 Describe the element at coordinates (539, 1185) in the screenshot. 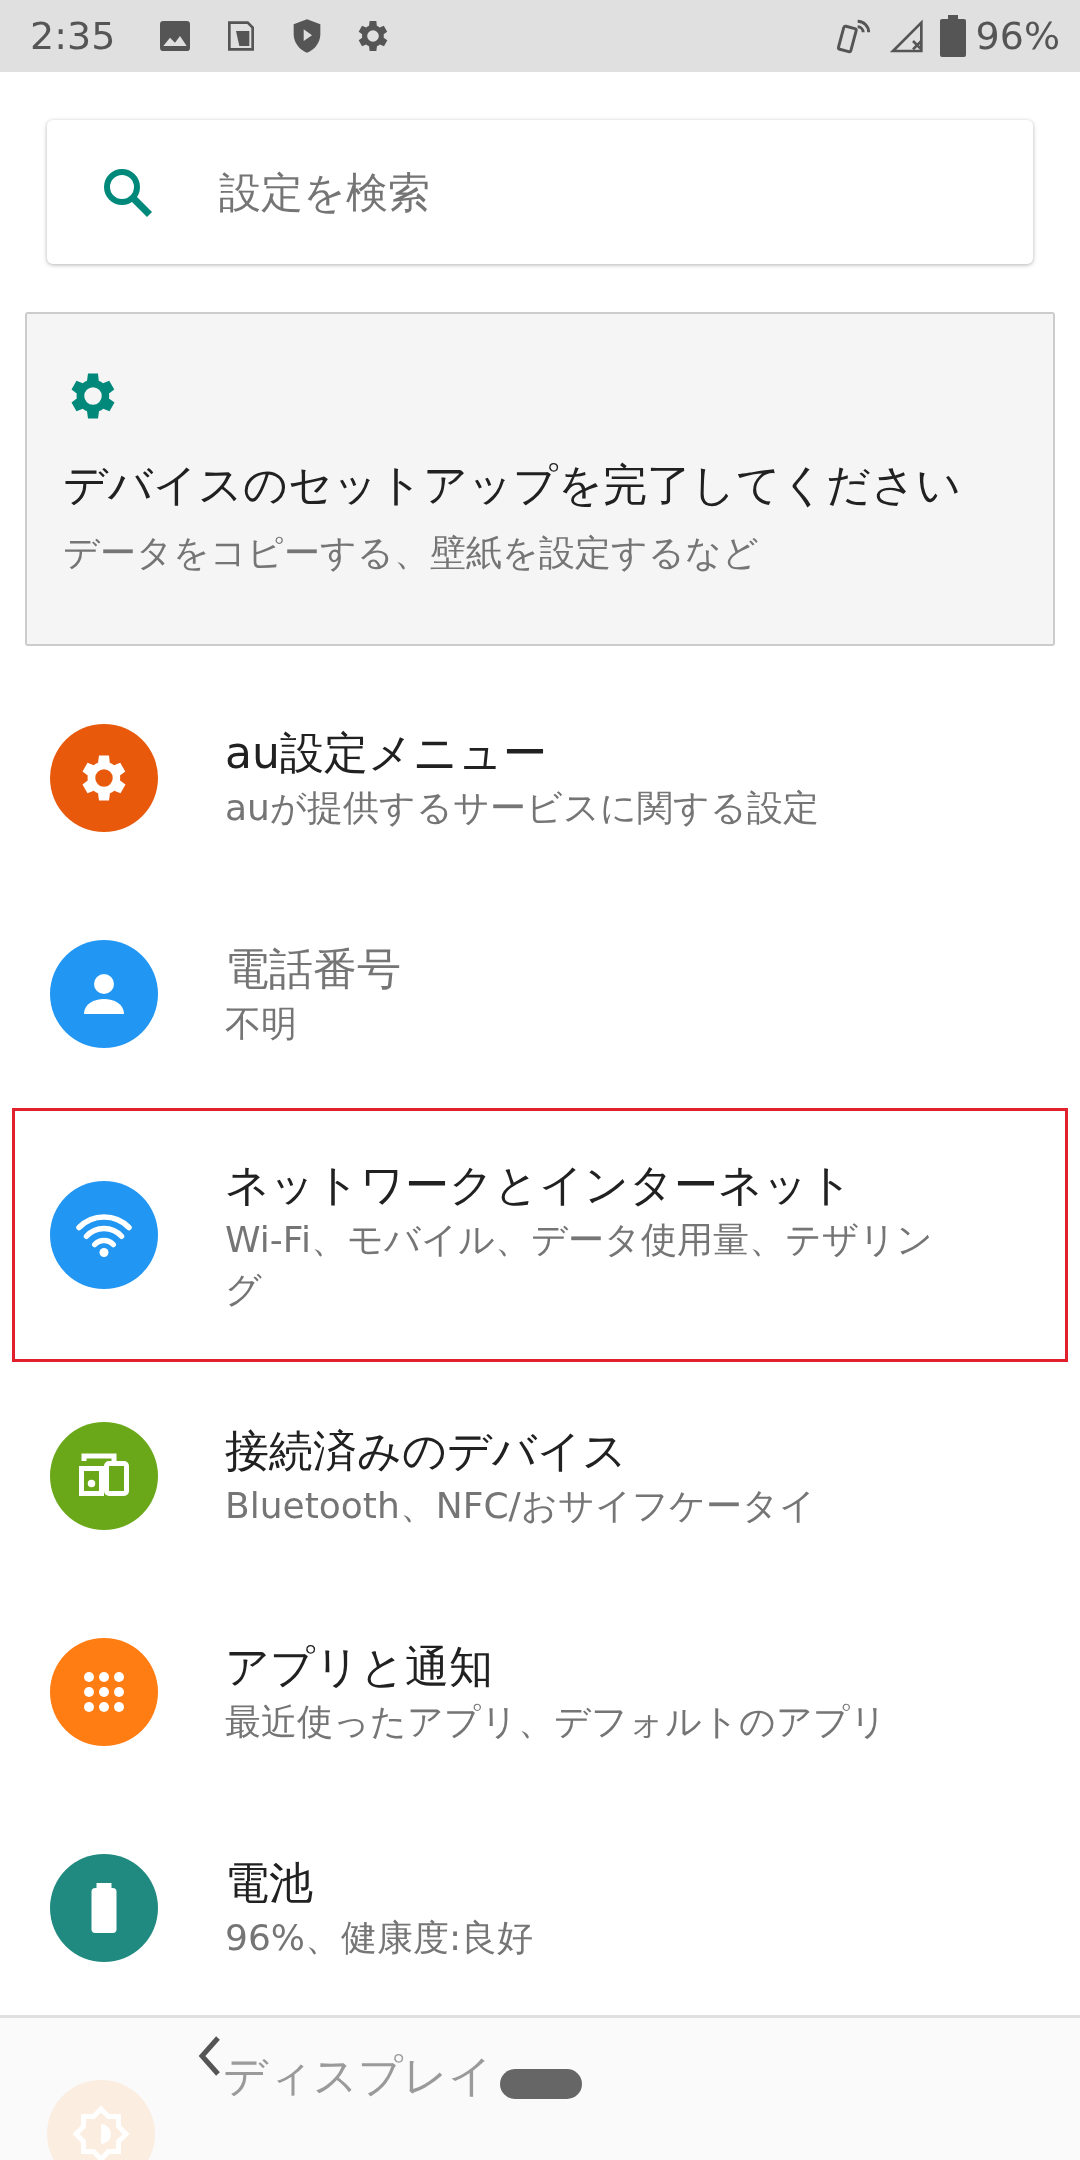

I see `item-title: ネットワークとインターネット` at that location.